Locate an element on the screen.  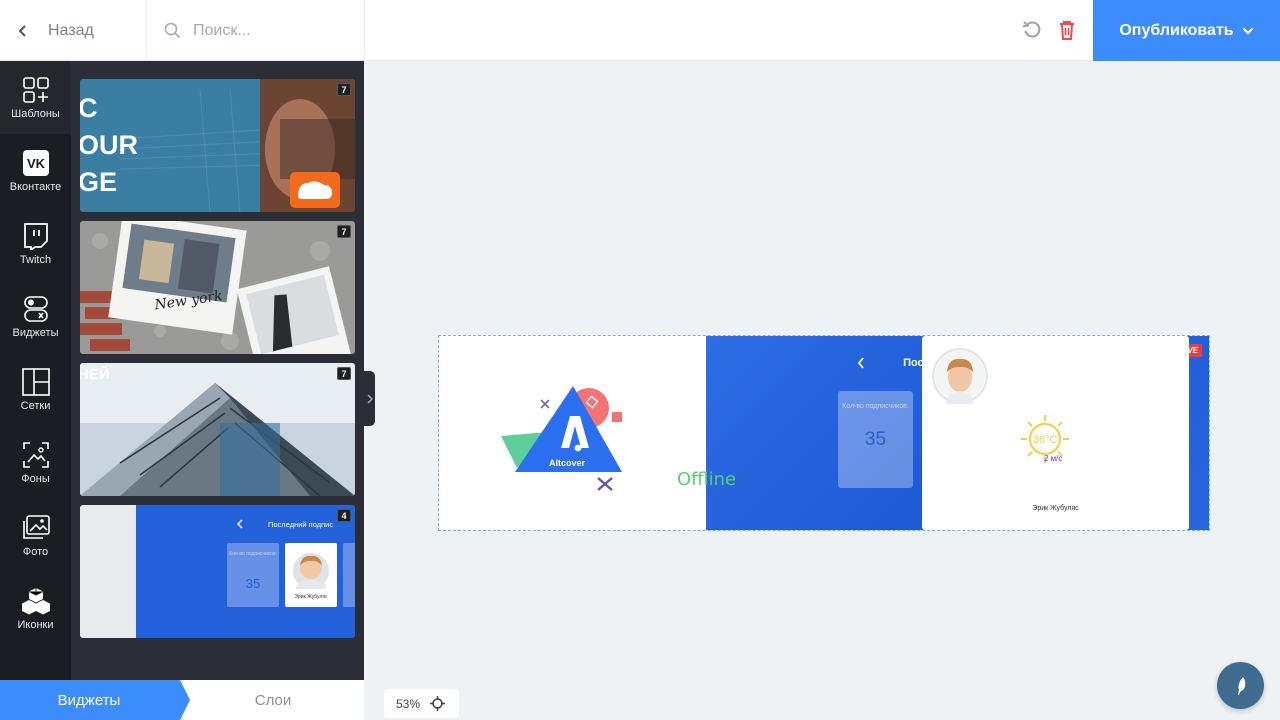
sidebar-item-label: Вконтакте is located at coordinates (35, 186).